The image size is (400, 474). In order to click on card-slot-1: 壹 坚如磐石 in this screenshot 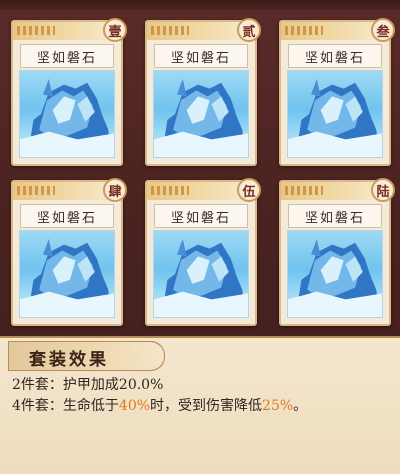, I will do `click(69, 92)`.